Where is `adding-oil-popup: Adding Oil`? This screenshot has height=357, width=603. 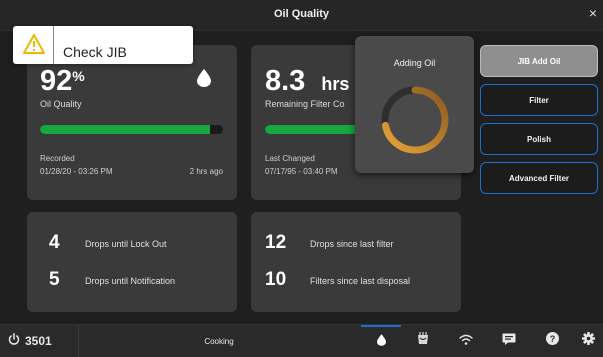
adding-oil-popup: Adding Oil is located at coordinates (414, 104).